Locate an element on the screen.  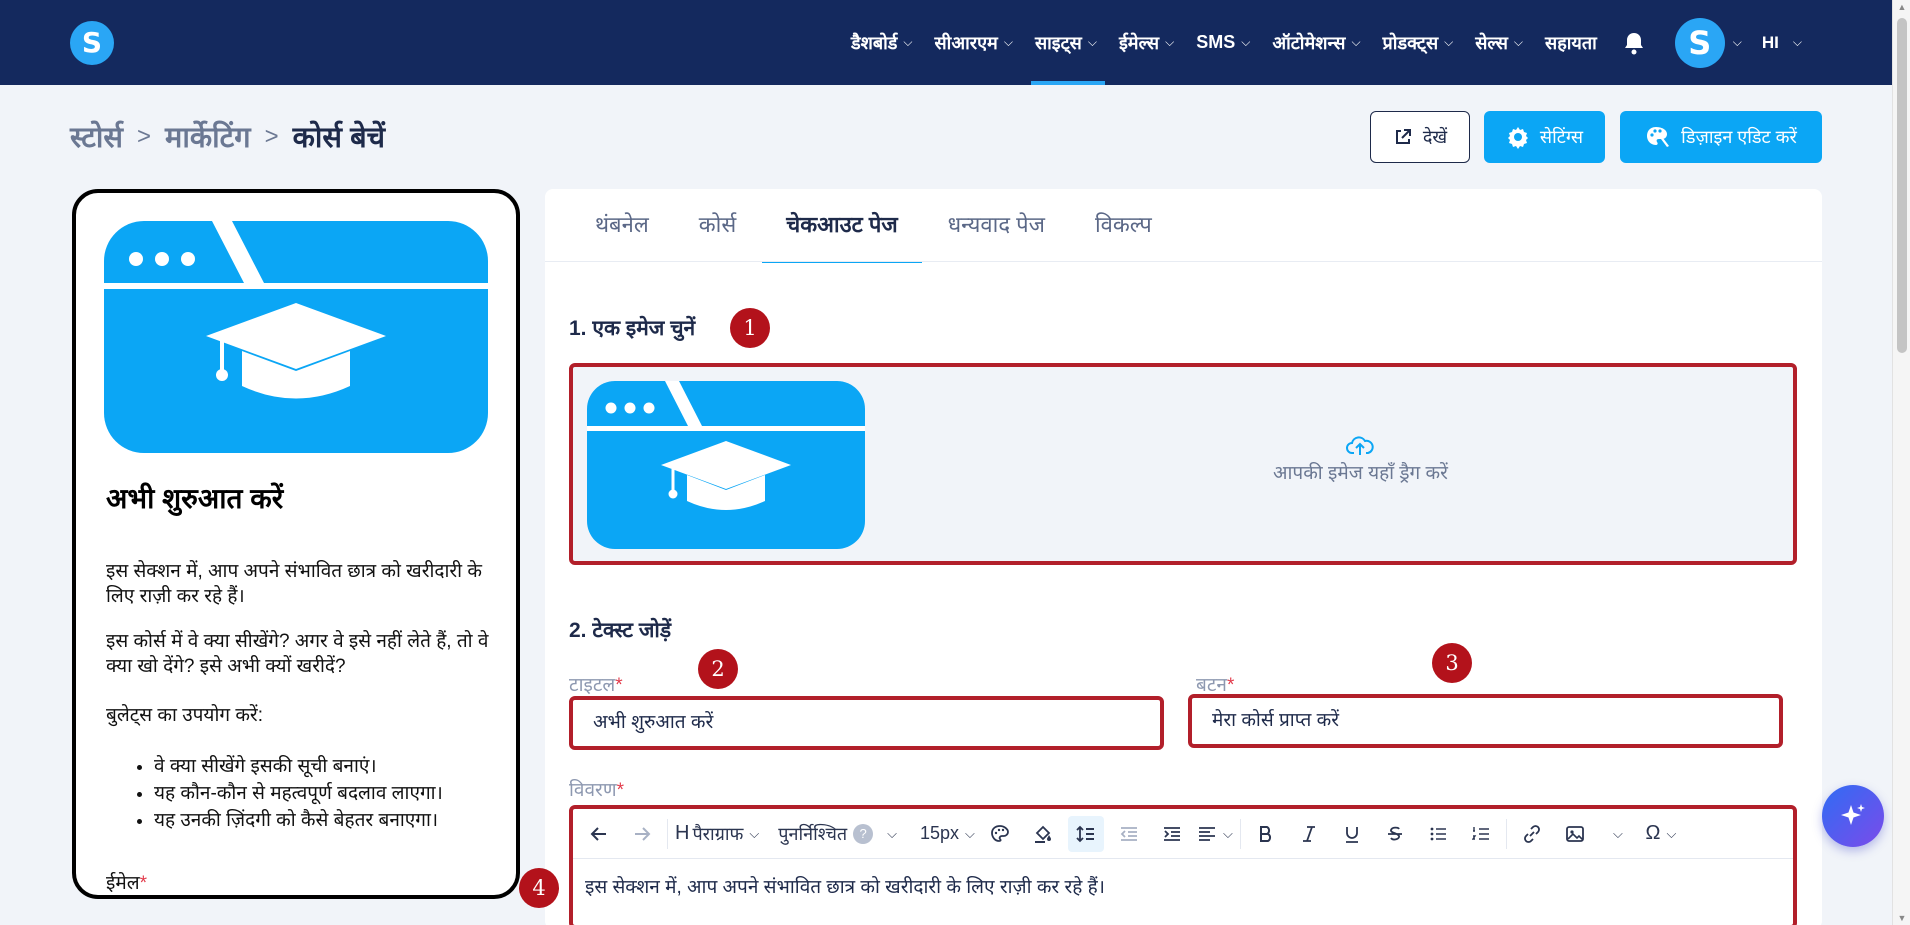
line-height-button is located at coordinates (1085, 833).